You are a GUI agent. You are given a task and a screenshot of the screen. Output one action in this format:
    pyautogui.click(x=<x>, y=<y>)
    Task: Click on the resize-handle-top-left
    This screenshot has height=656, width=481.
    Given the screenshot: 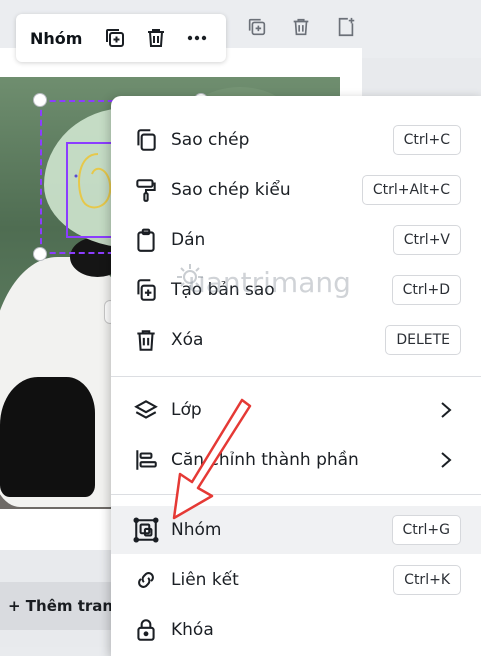 What is the action you would take?
    pyautogui.click(x=40, y=100)
    